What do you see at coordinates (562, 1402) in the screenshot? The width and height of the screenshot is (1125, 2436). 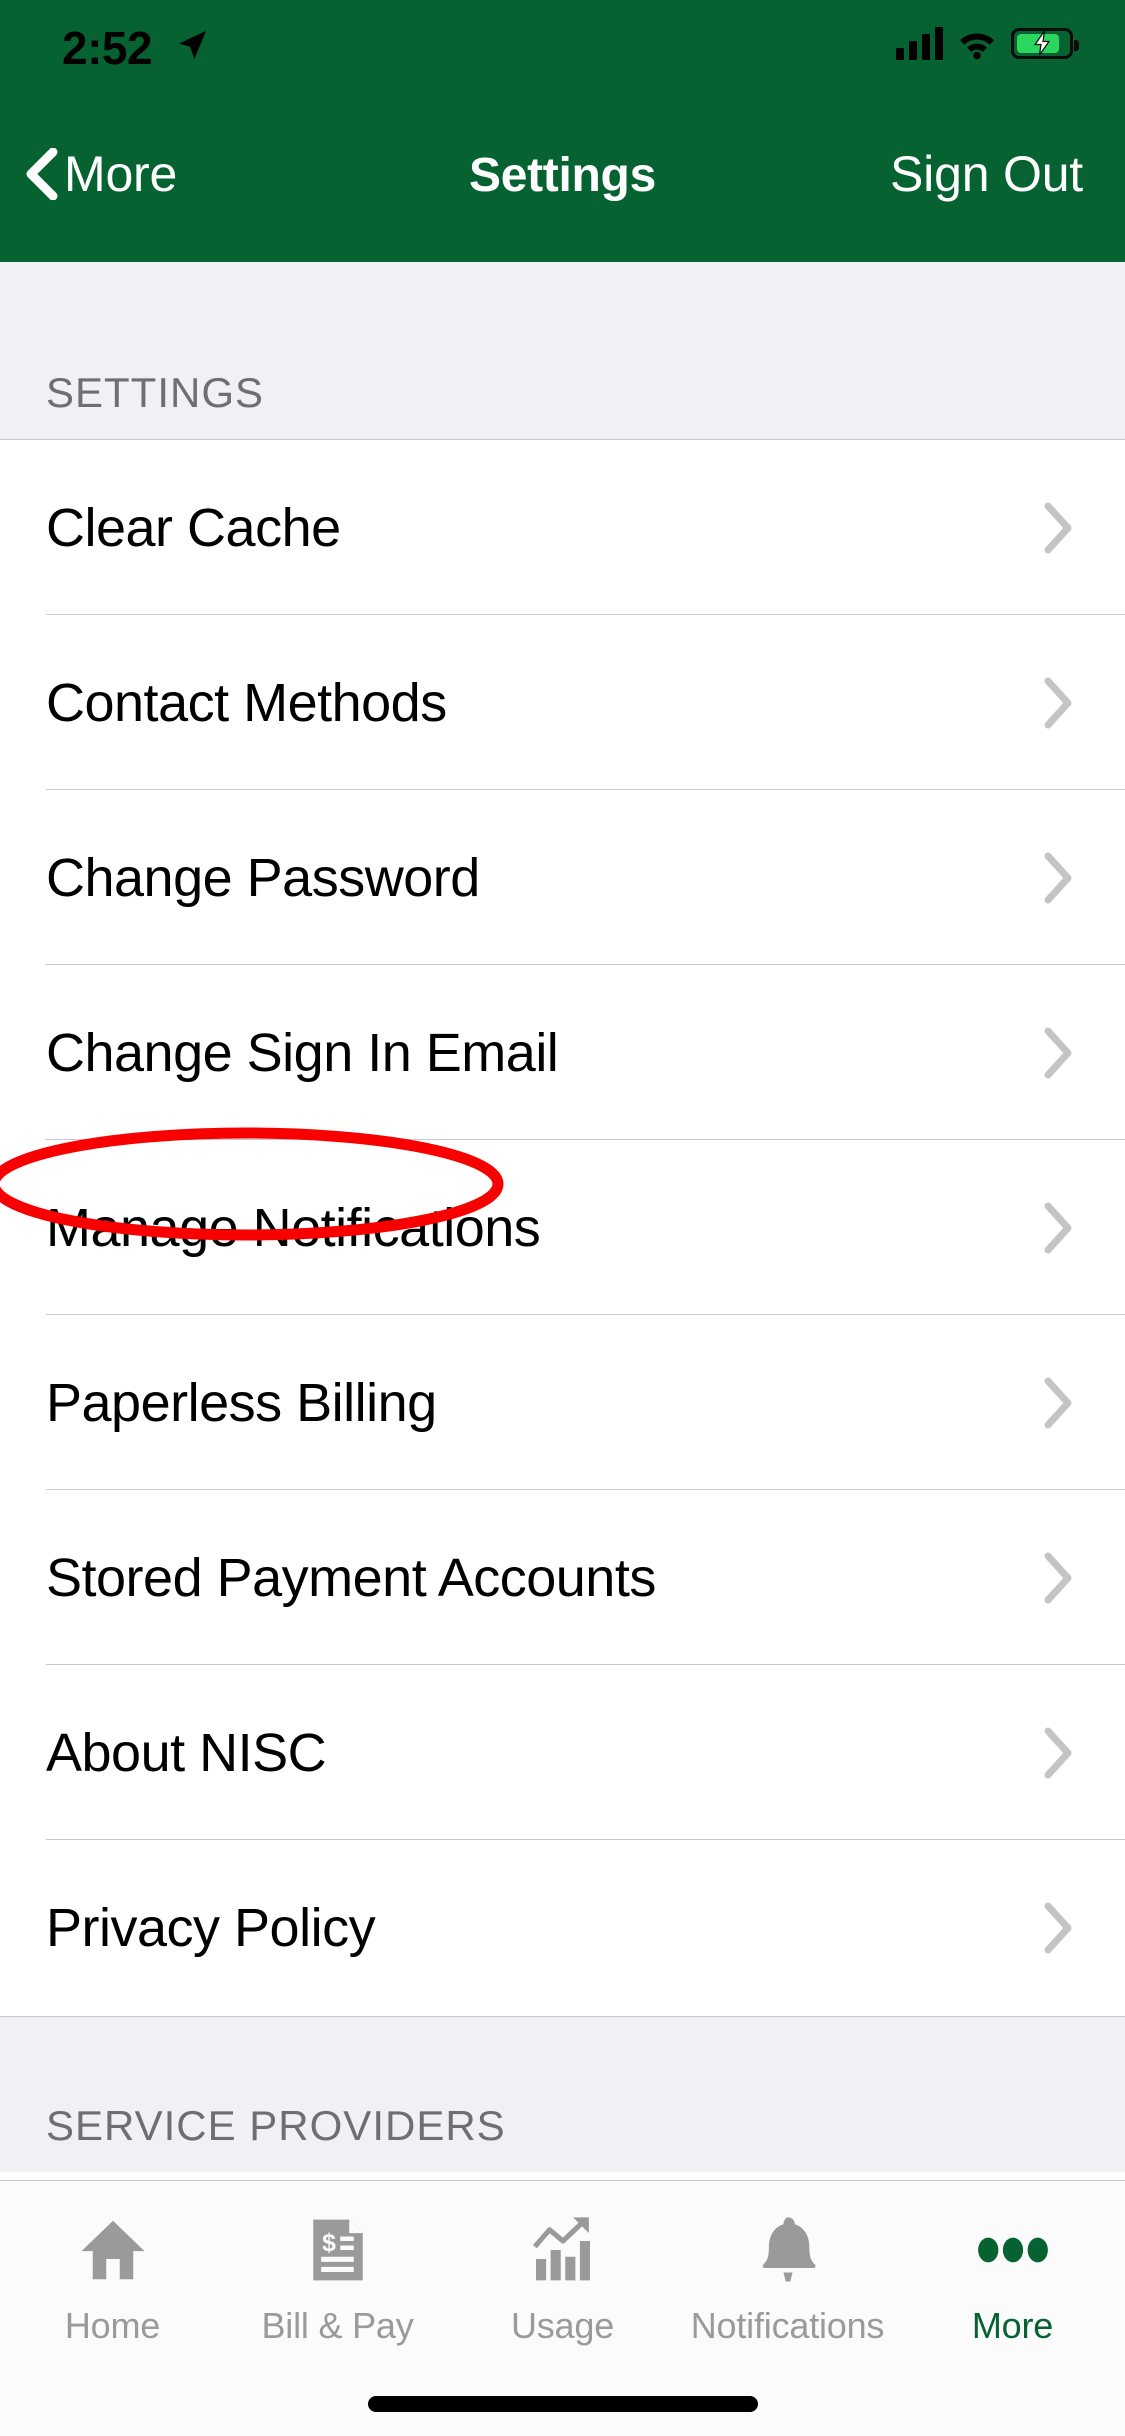 I see `settings-row: Paperless Billing` at bounding box center [562, 1402].